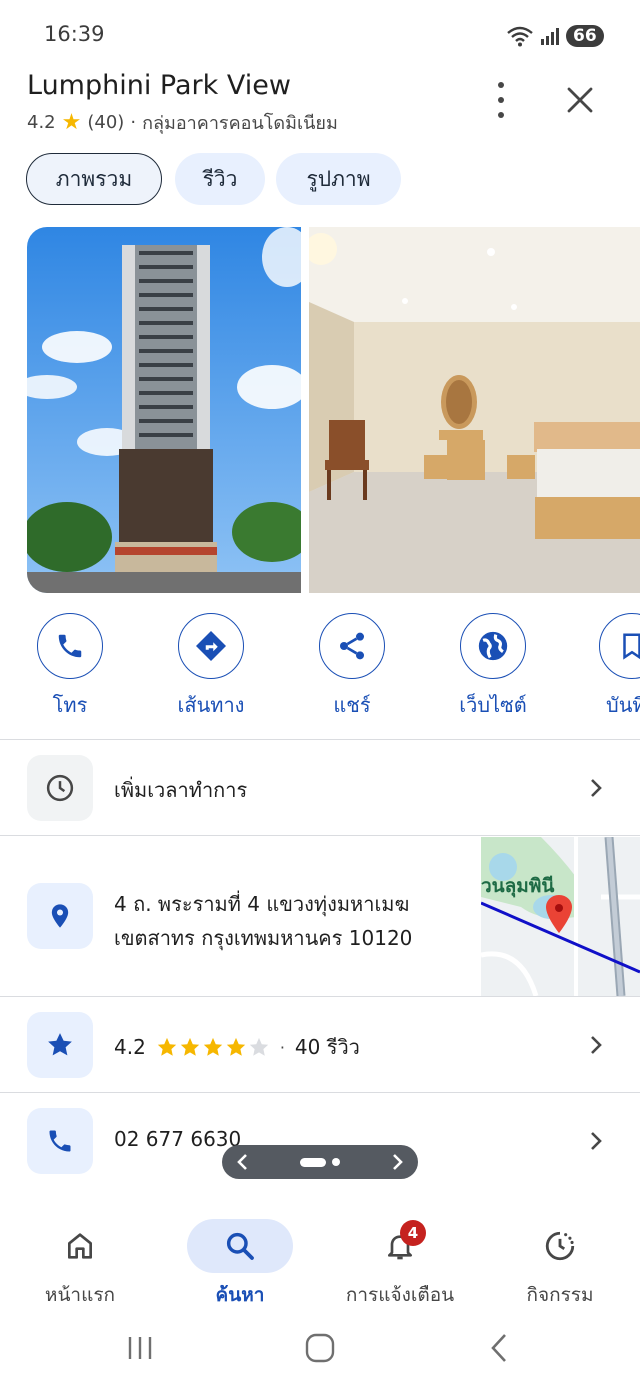 This screenshot has height=1386, width=640. Describe the element at coordinates (258, 1046) in the screenshot. I see `star-empty-icon` at that location.